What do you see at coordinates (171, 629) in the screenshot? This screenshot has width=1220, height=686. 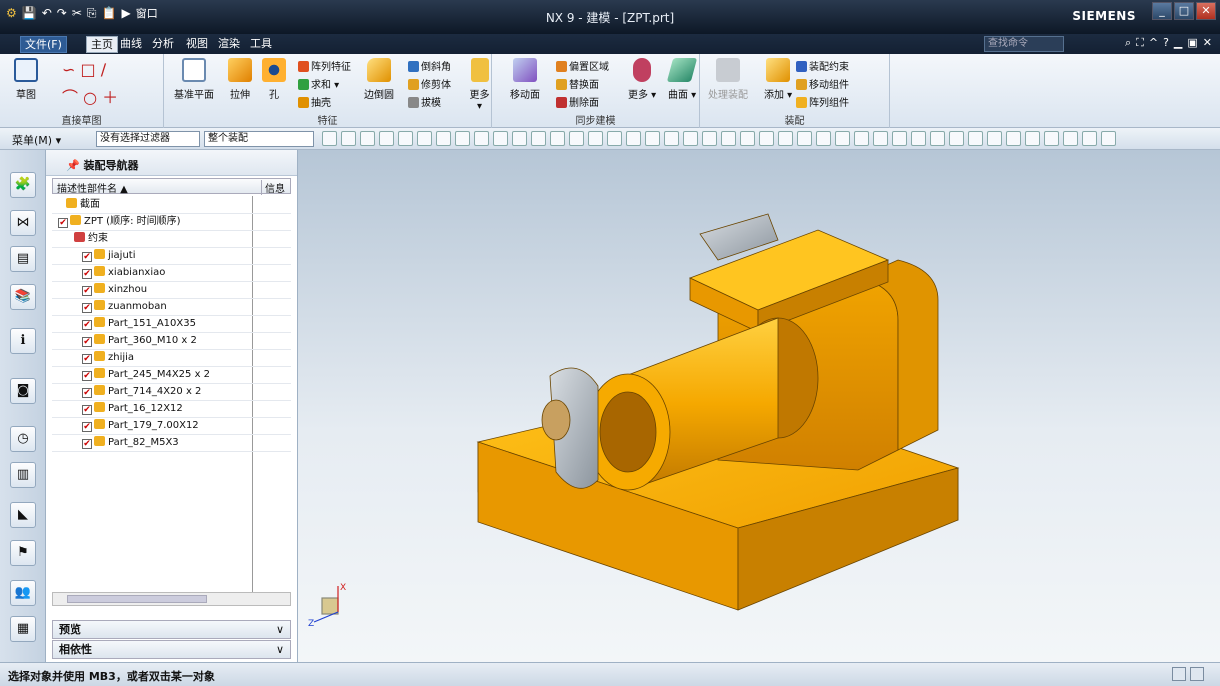 I see `preview-panel-header: 预览 ∨` at bounding box center [171, 629].